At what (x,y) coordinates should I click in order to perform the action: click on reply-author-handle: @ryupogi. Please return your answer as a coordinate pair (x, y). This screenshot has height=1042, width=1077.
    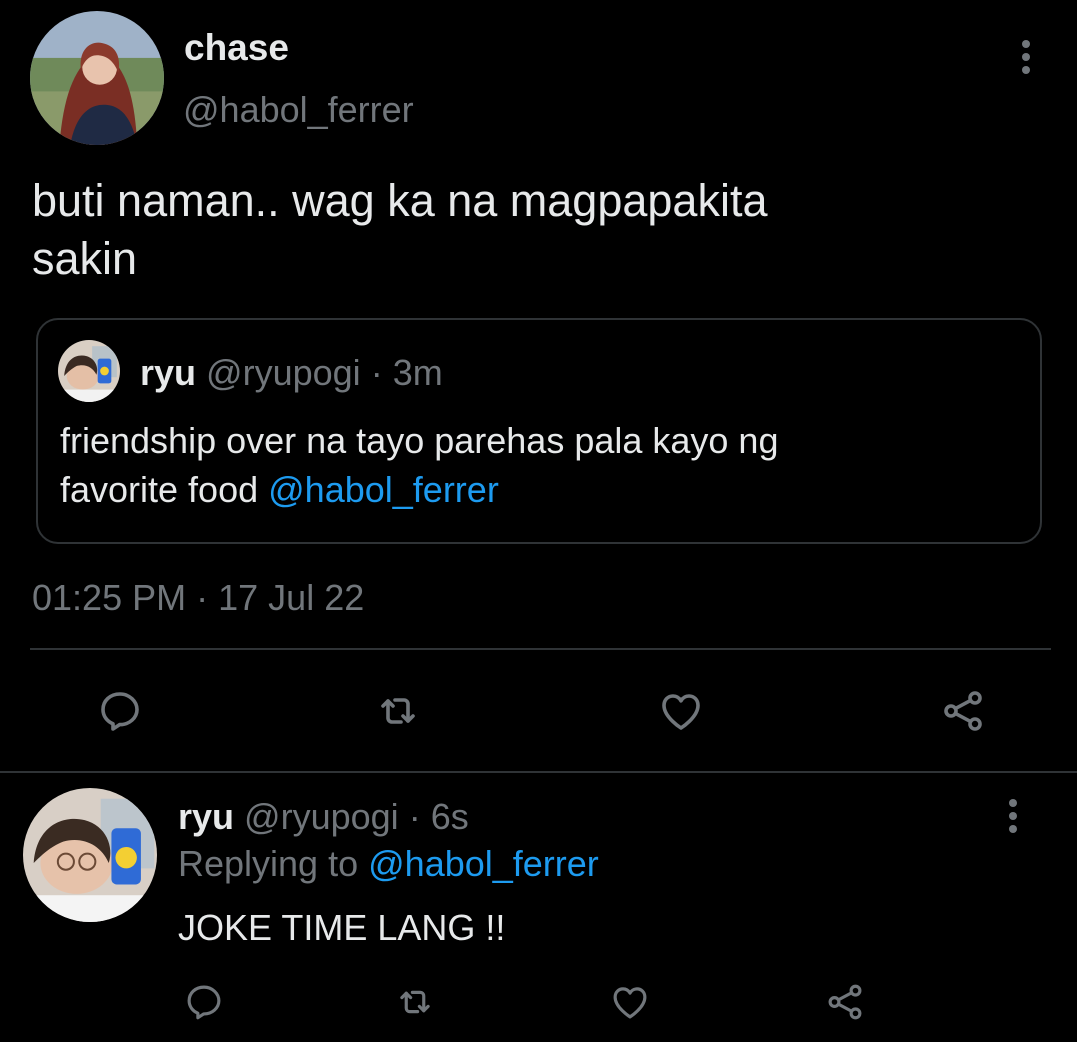
    Looking at the image, I should click on (321, 816).